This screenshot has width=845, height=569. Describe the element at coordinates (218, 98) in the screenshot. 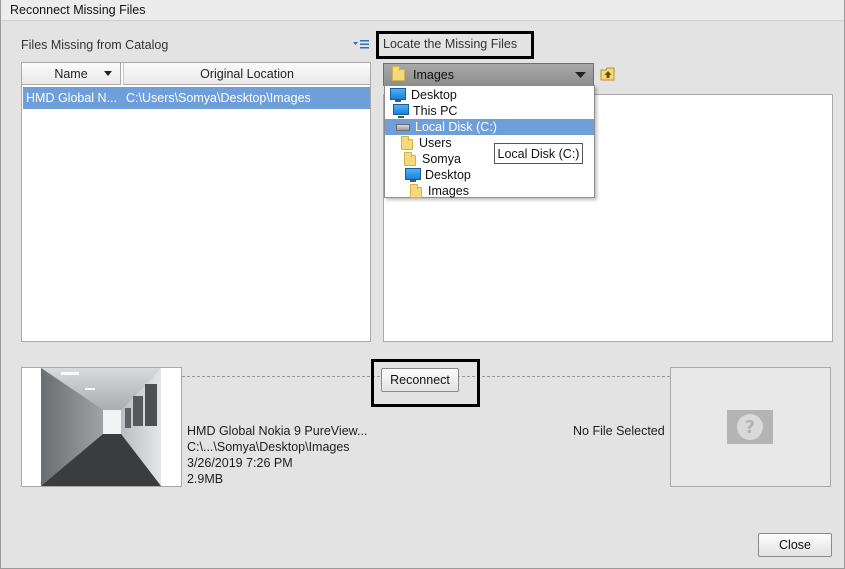

I see `row-file-location: C:\Users\Somya\Desktop\Images` at that location.